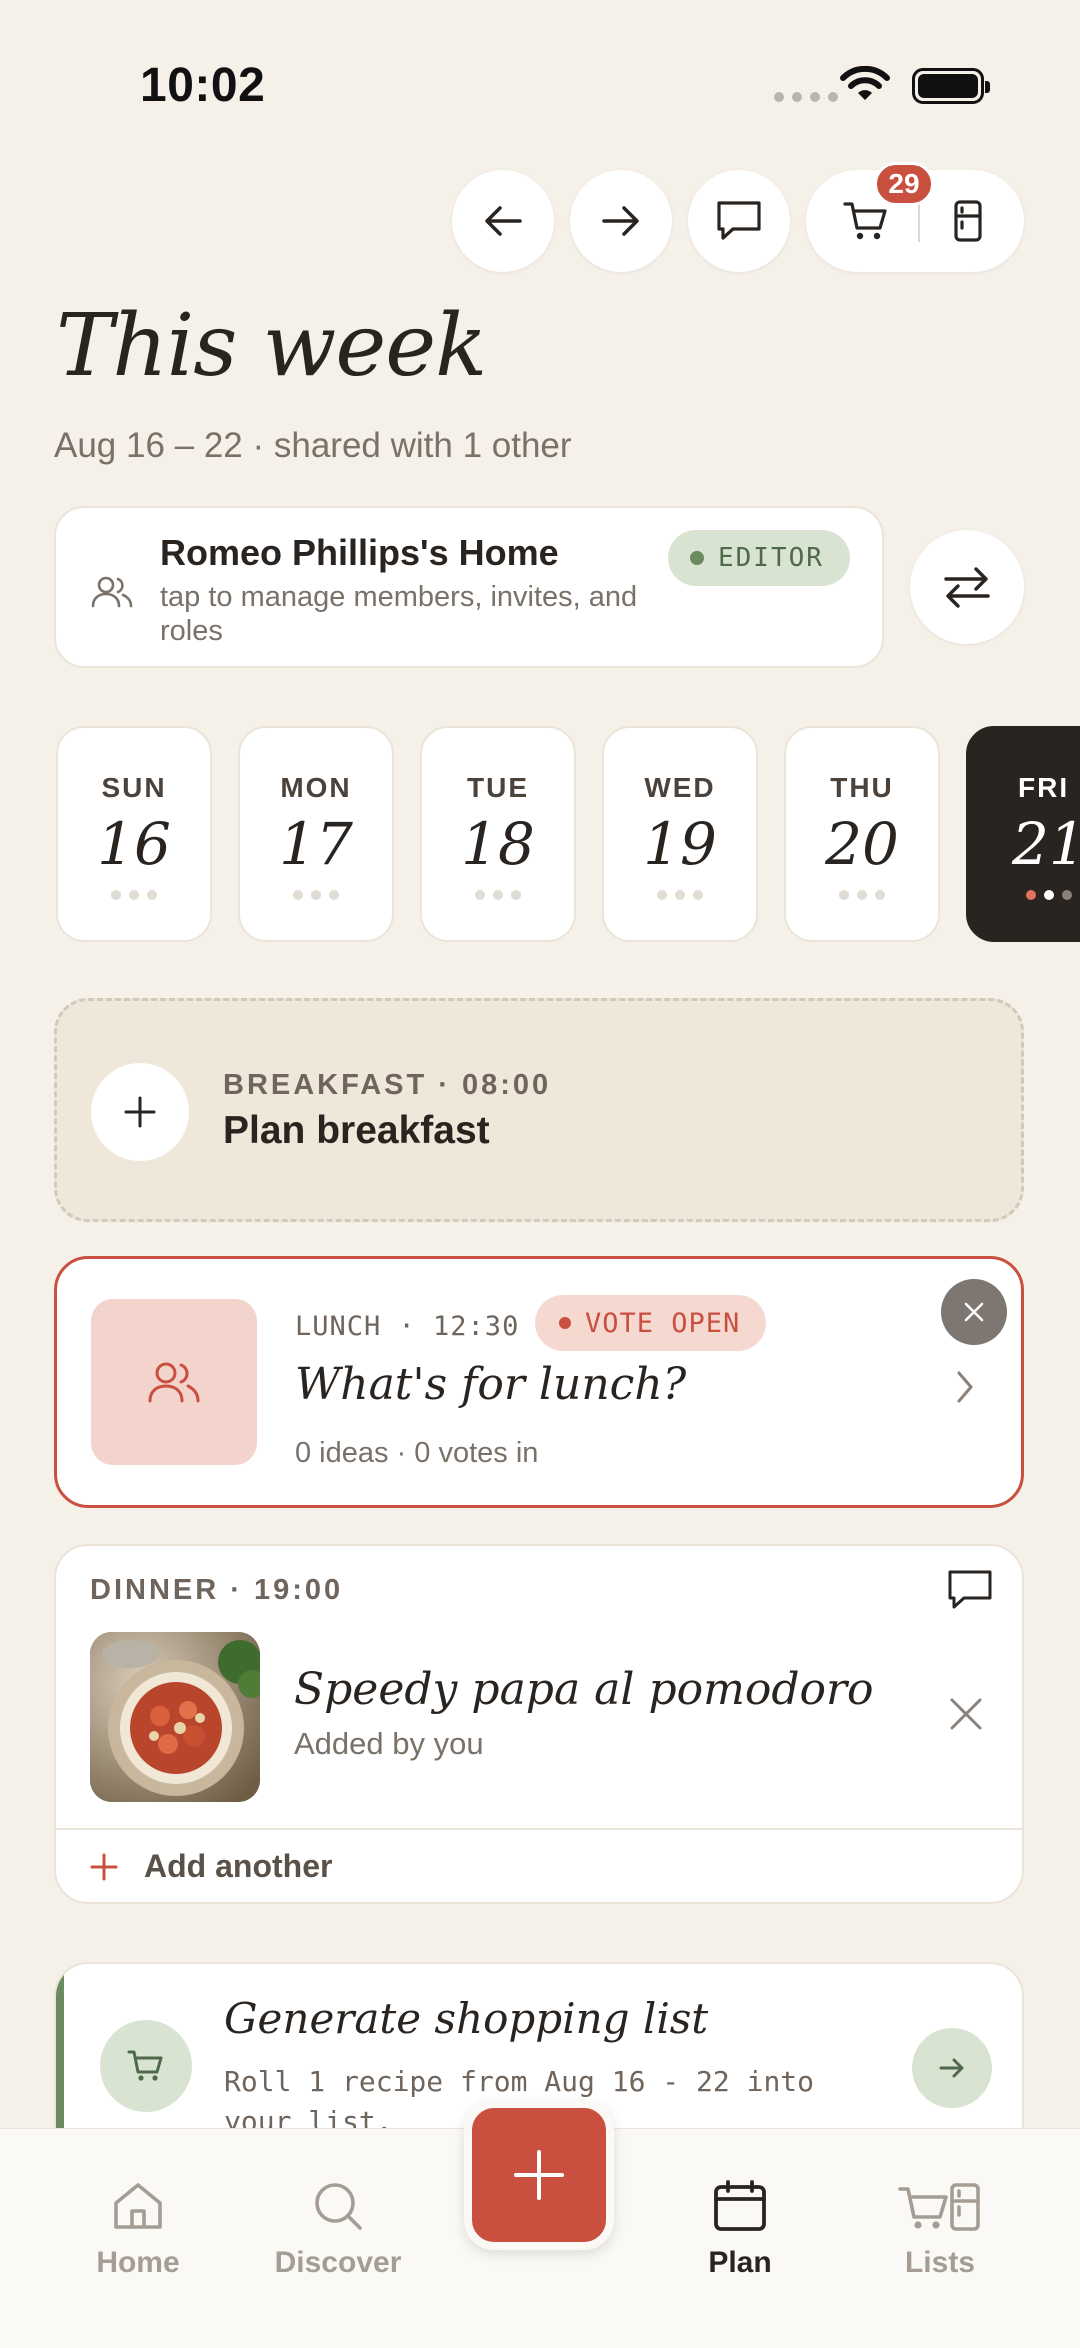 Image resolution: width=1080 pixels, height=2348 pixels. I want to click on chat-icon, so click(739, 220).